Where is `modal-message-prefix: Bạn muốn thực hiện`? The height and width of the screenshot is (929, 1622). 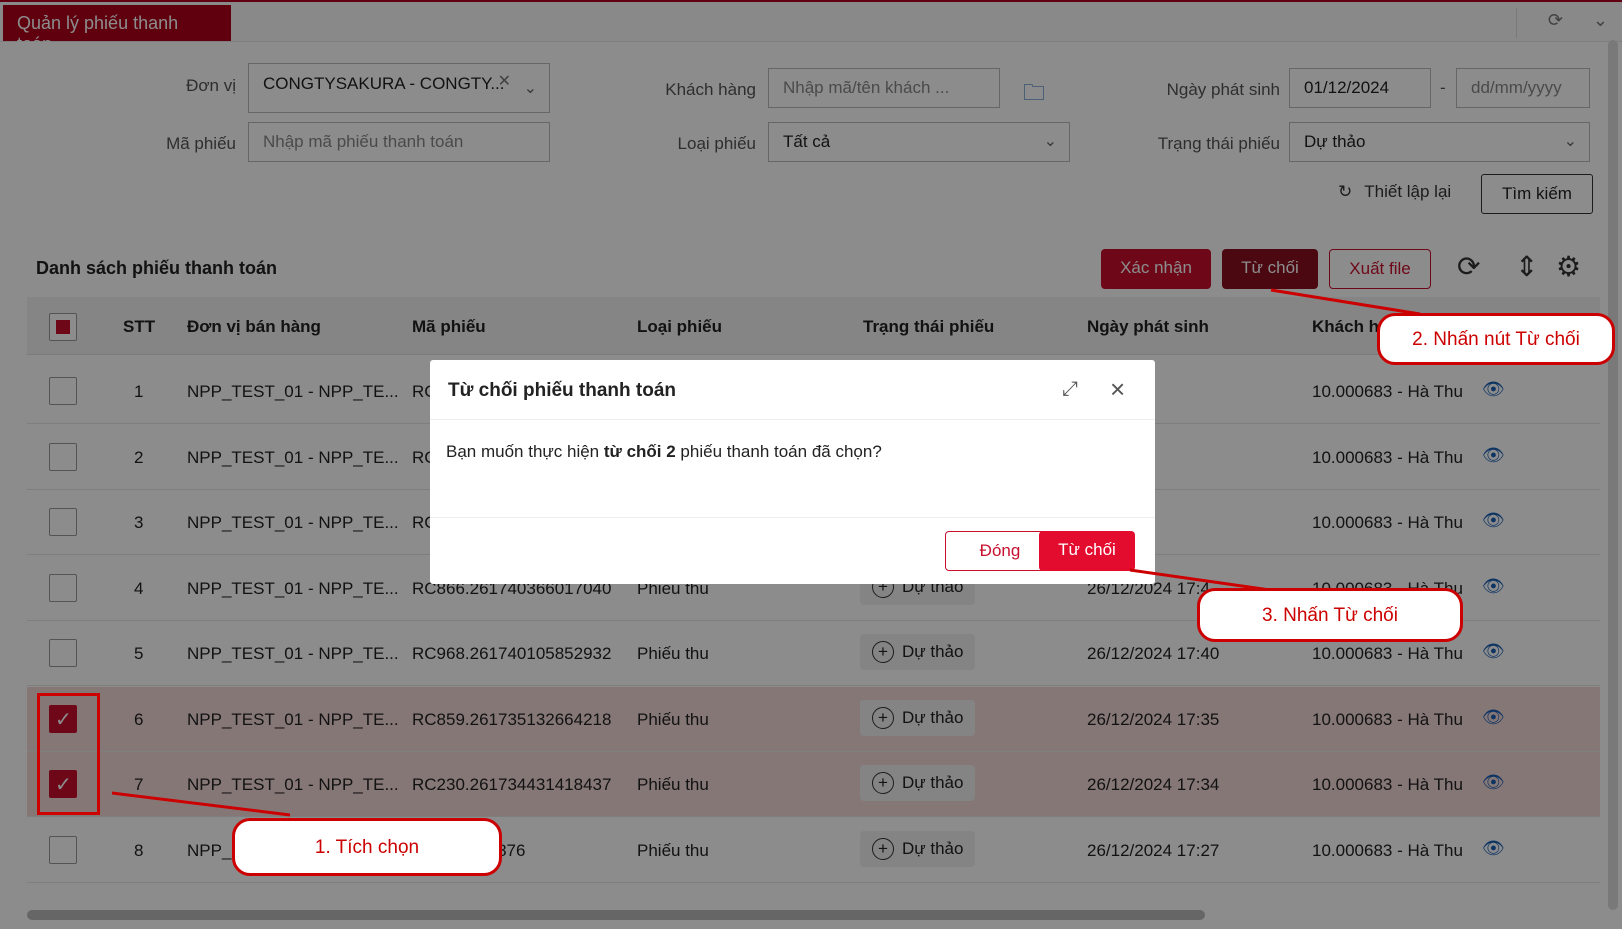
modal-message-prefix: Bạn muốn thực hiện is located at coordinates (525, 451).